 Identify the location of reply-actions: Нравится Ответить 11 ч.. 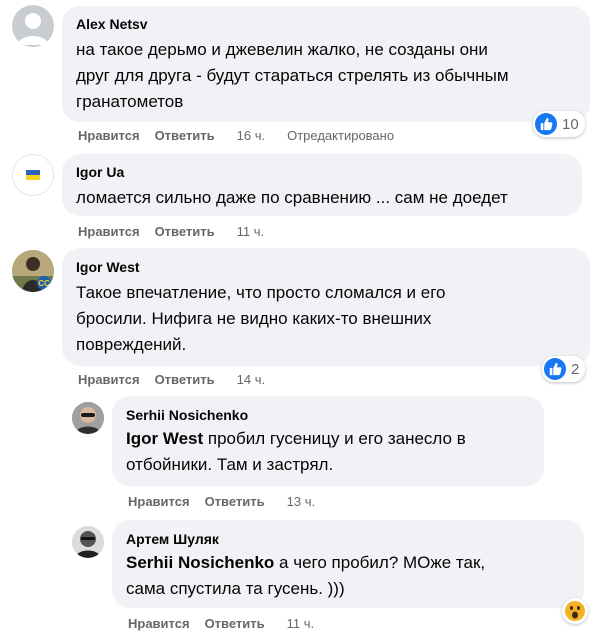
(221, 624).